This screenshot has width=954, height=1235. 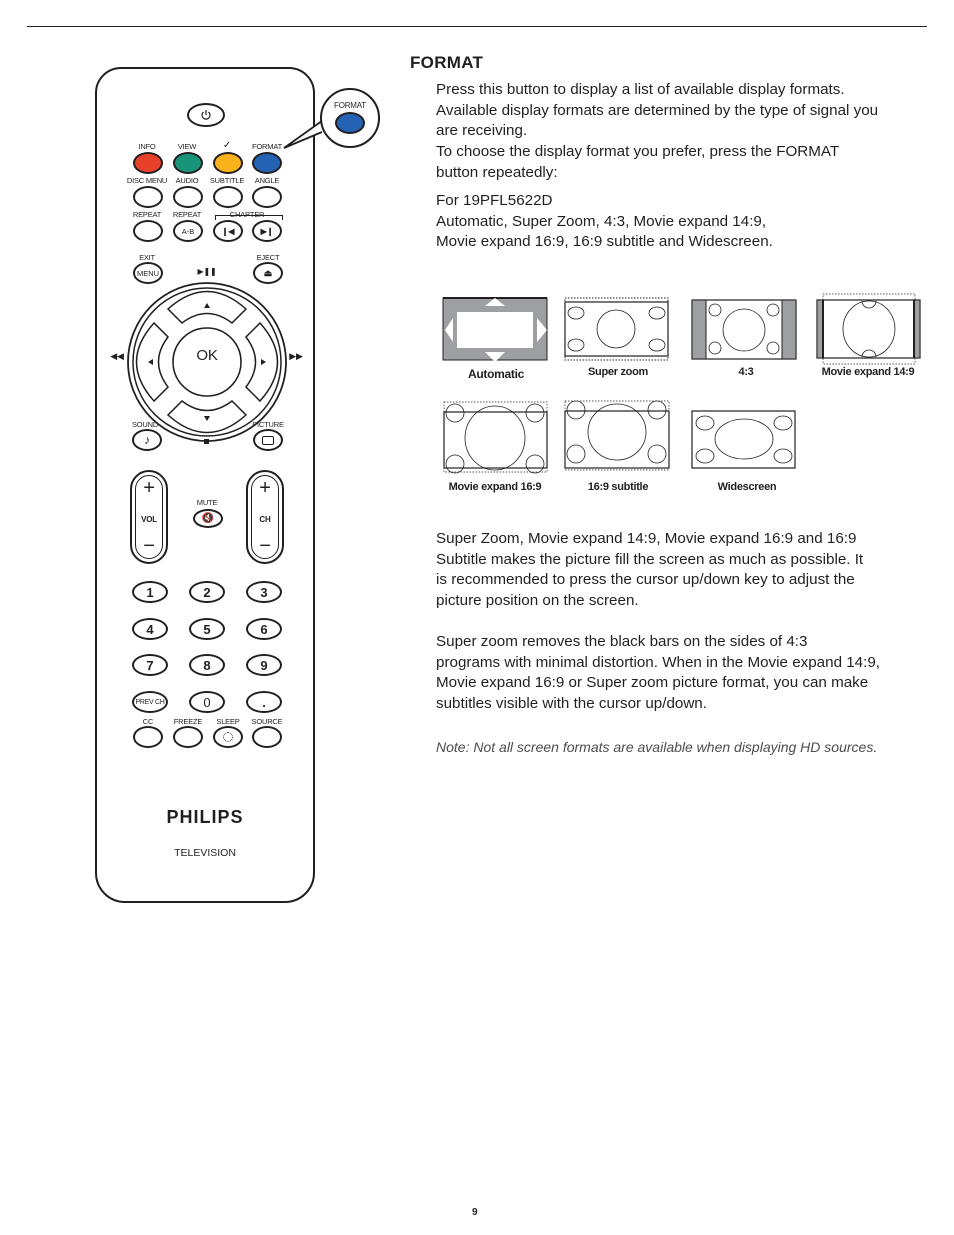 What do you see at coordinates (264, 629) in the screenshot?
I see `digit-6-button: 6` at bounding box center [264, 629].